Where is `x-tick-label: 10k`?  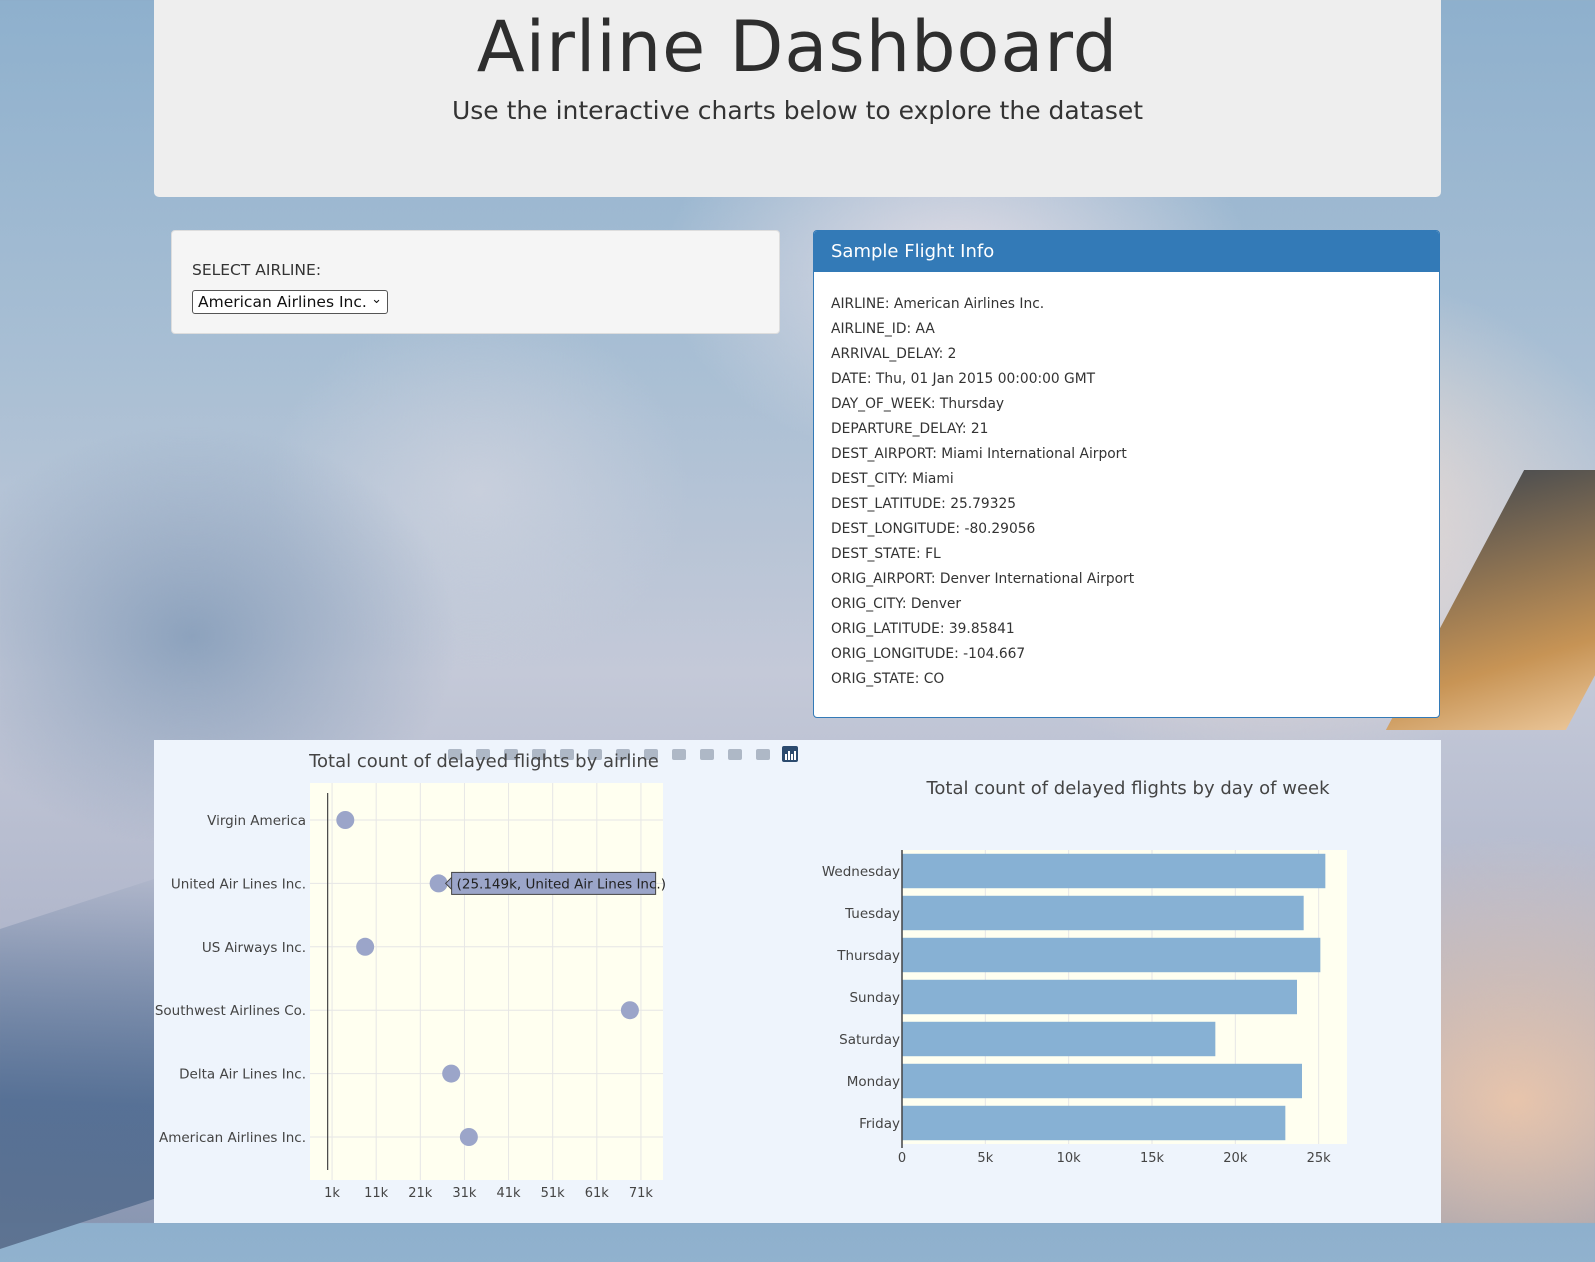
x-tick-label: 10k is located at coordinates (1069, 1158).